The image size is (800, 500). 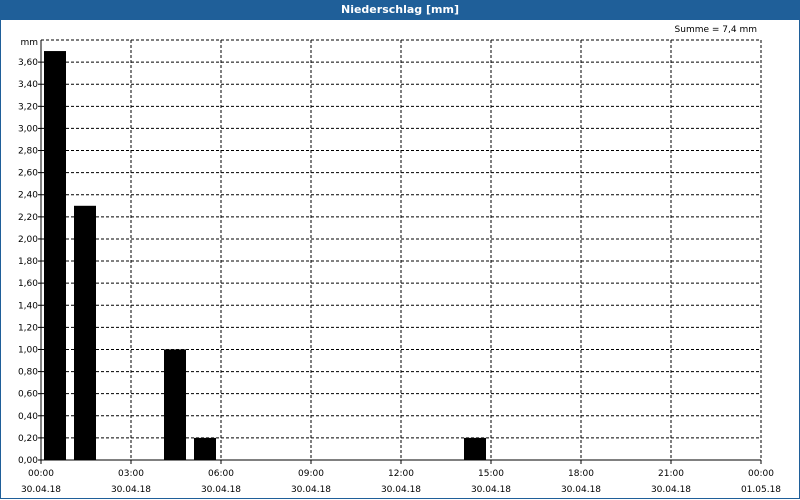 I want to click on x-tick-time-label: 03:00, so click(x=131, y=474).